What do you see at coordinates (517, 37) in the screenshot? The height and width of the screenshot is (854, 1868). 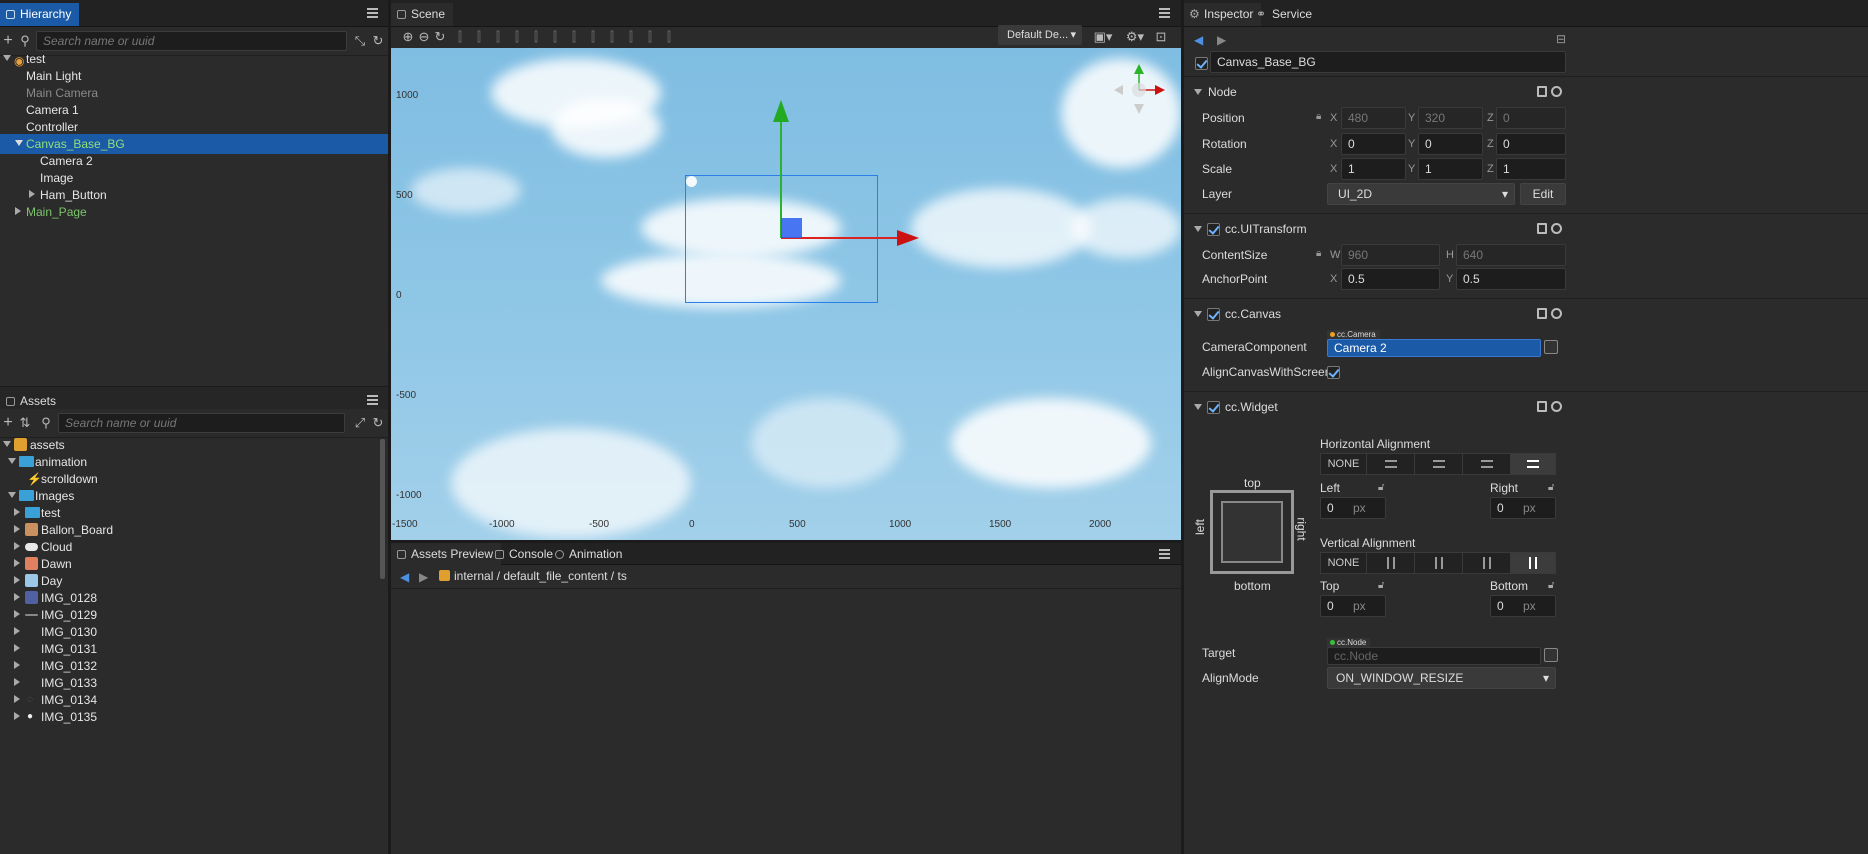 I see `align-top-icon: ⫿` at bounding box center [517, 37].